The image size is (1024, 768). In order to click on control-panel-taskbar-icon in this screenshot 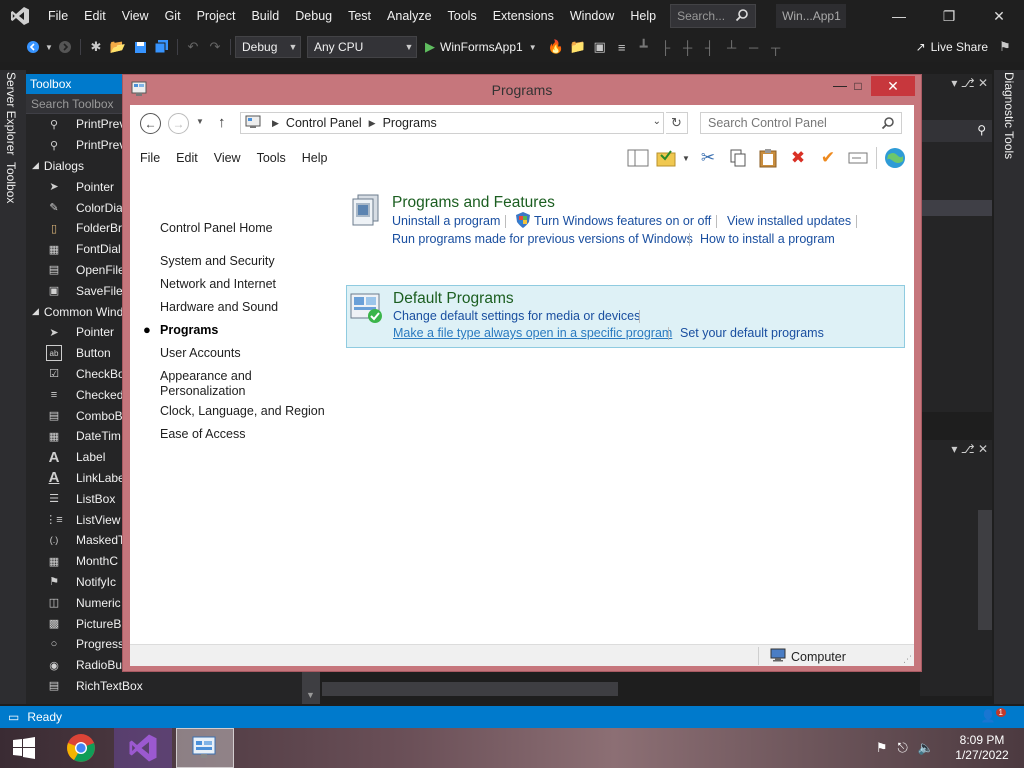, I will do `click(205, 748)`.